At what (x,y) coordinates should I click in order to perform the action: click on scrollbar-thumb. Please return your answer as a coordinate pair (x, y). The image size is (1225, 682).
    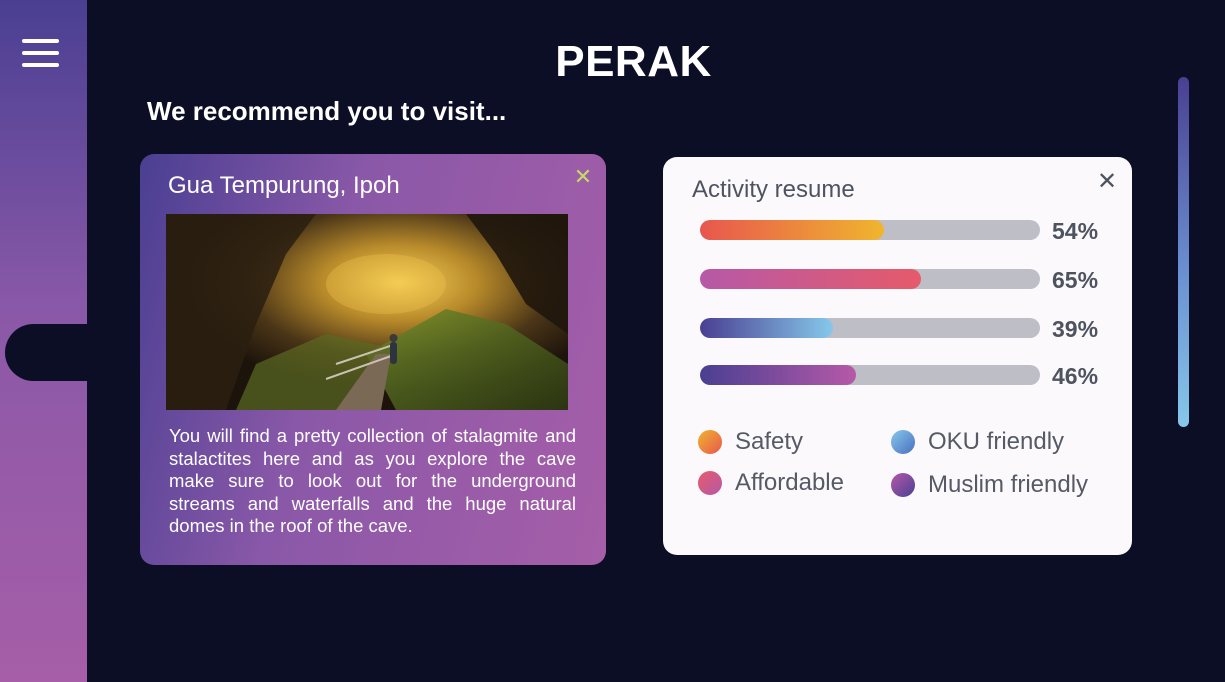
    Looking at the image, I should click on (1183, 252).